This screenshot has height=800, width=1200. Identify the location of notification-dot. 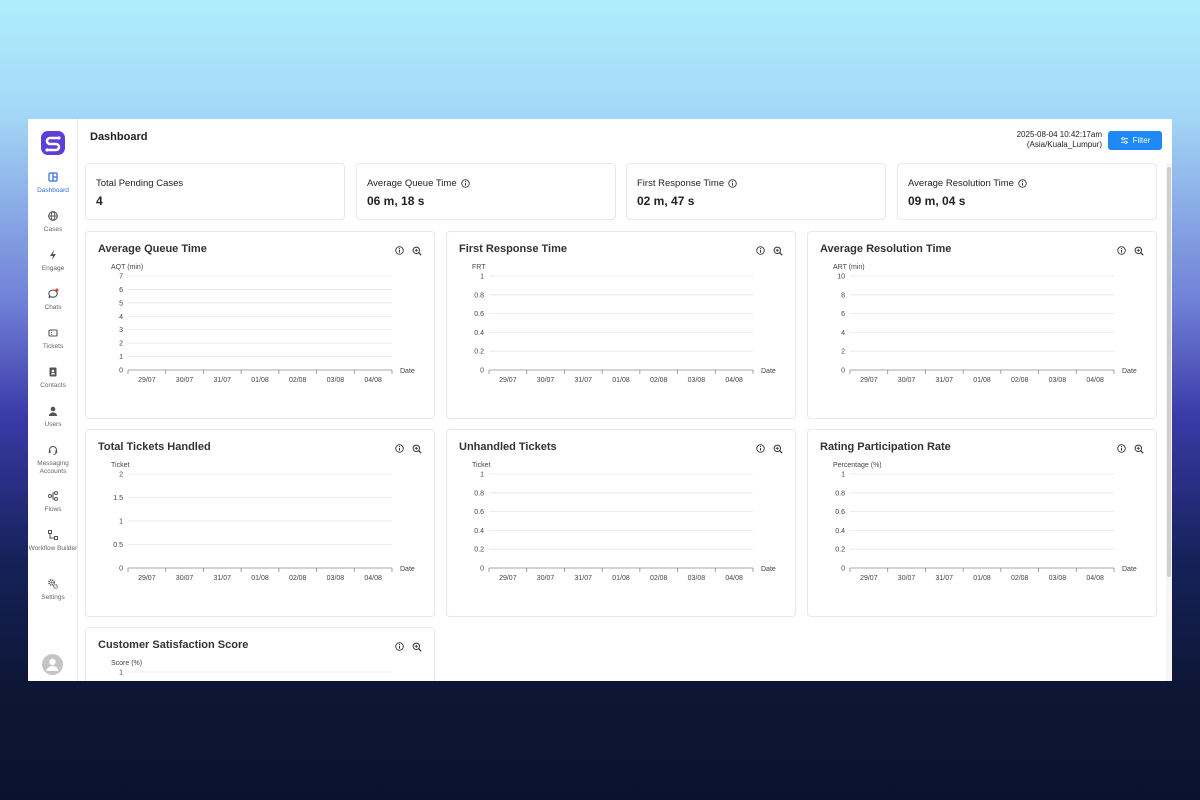
(57, 290).